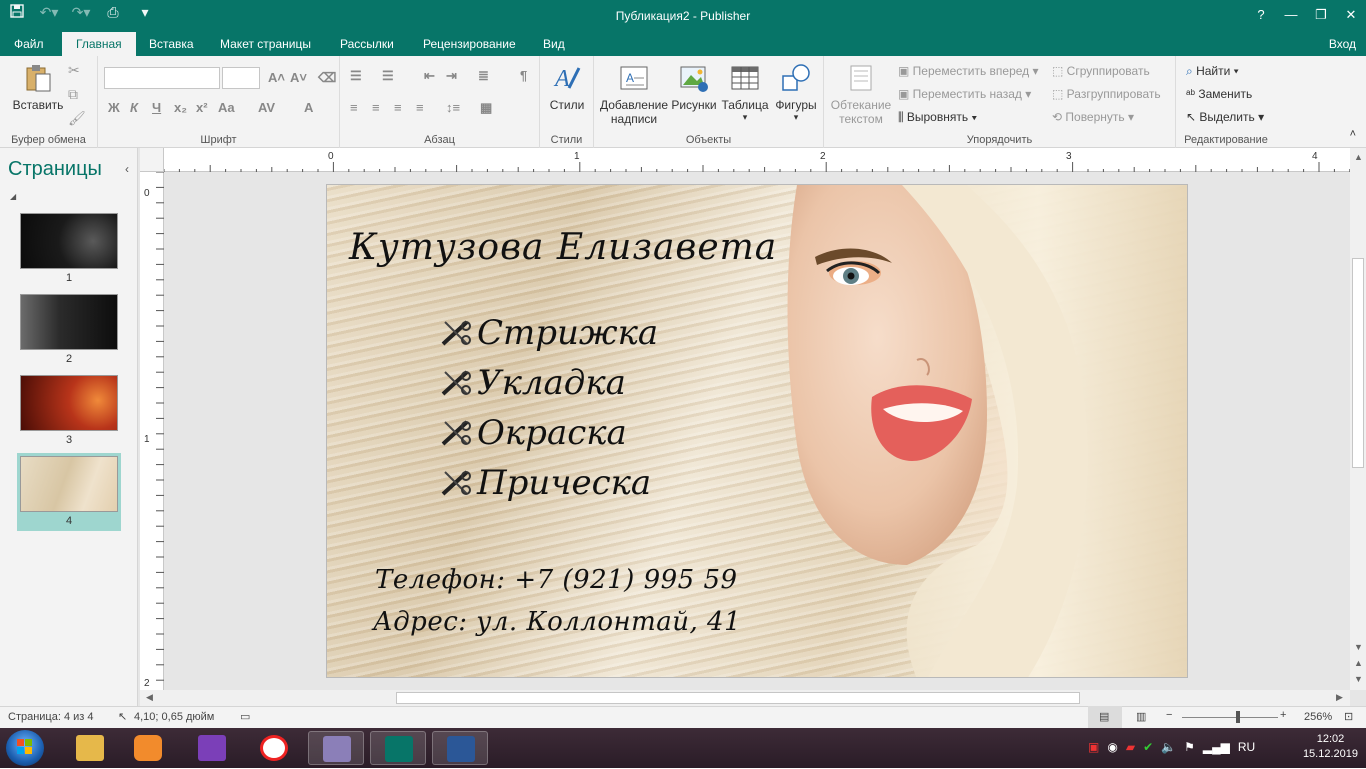  What do you see at coordinates (1358, 647) in the screenshot?
I see `scroll-down-icon: ▼` at bounding box center [1358, 647].